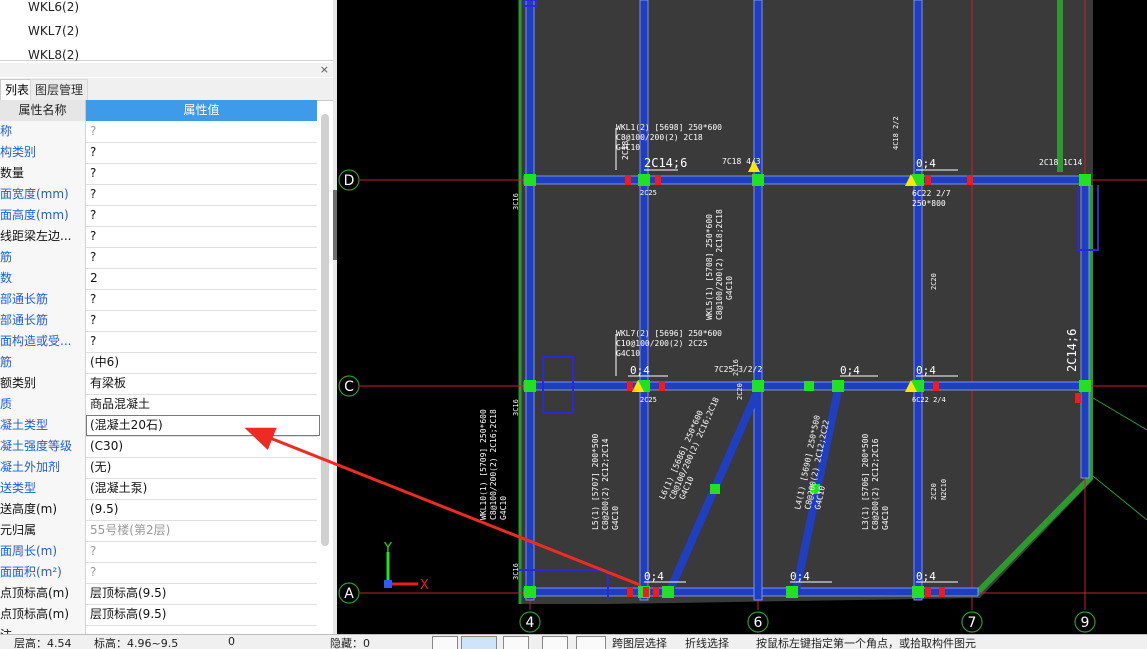 Image resolution: width=1147 pixels, height=649 pixels. Describe the element at coordinates (43, 643) in the screenshot. I see `floor-height: 层高：4.54` at that location.